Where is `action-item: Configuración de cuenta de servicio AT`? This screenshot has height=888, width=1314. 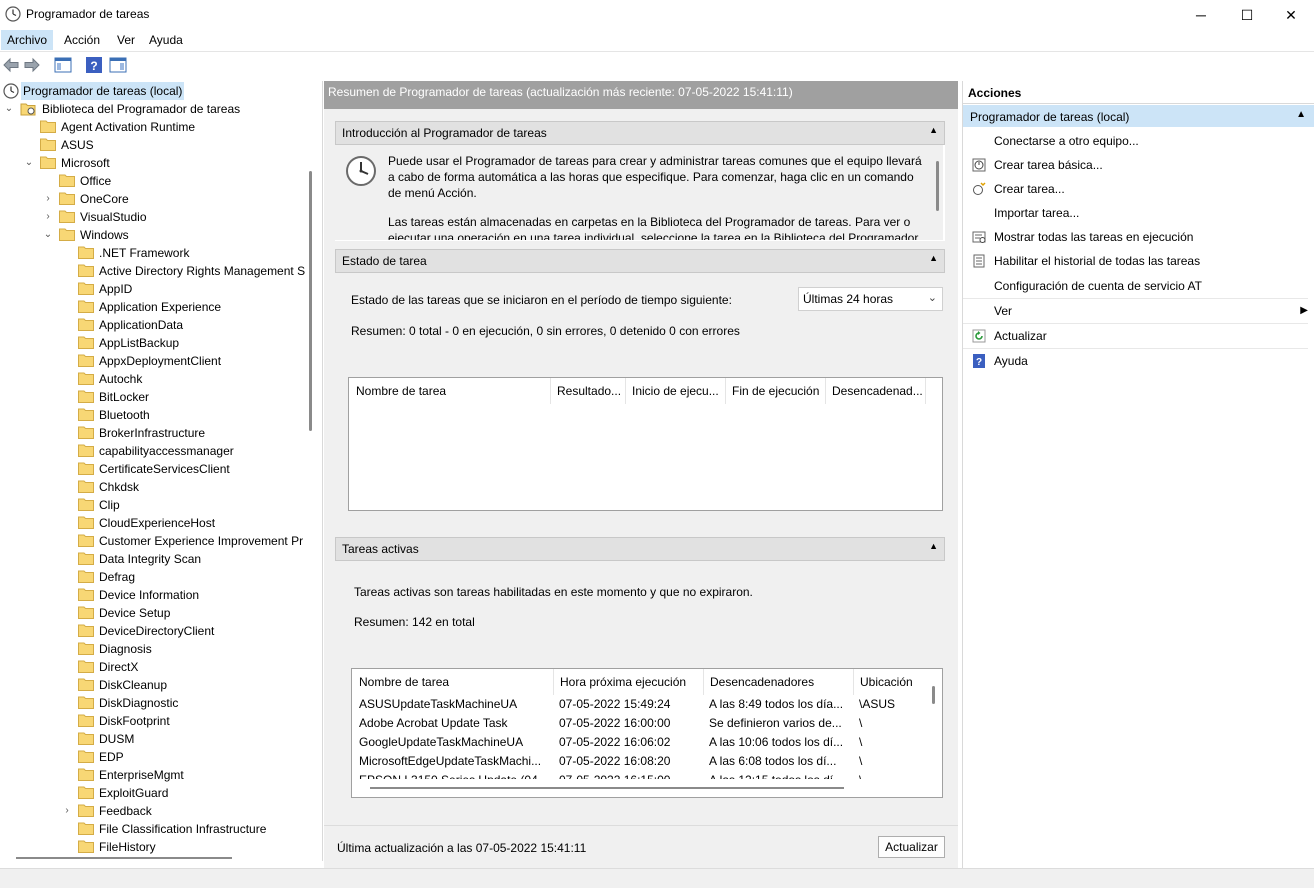
action-item: Configuración de cuenta de servicio AT is located at coordinates (1135, 286).